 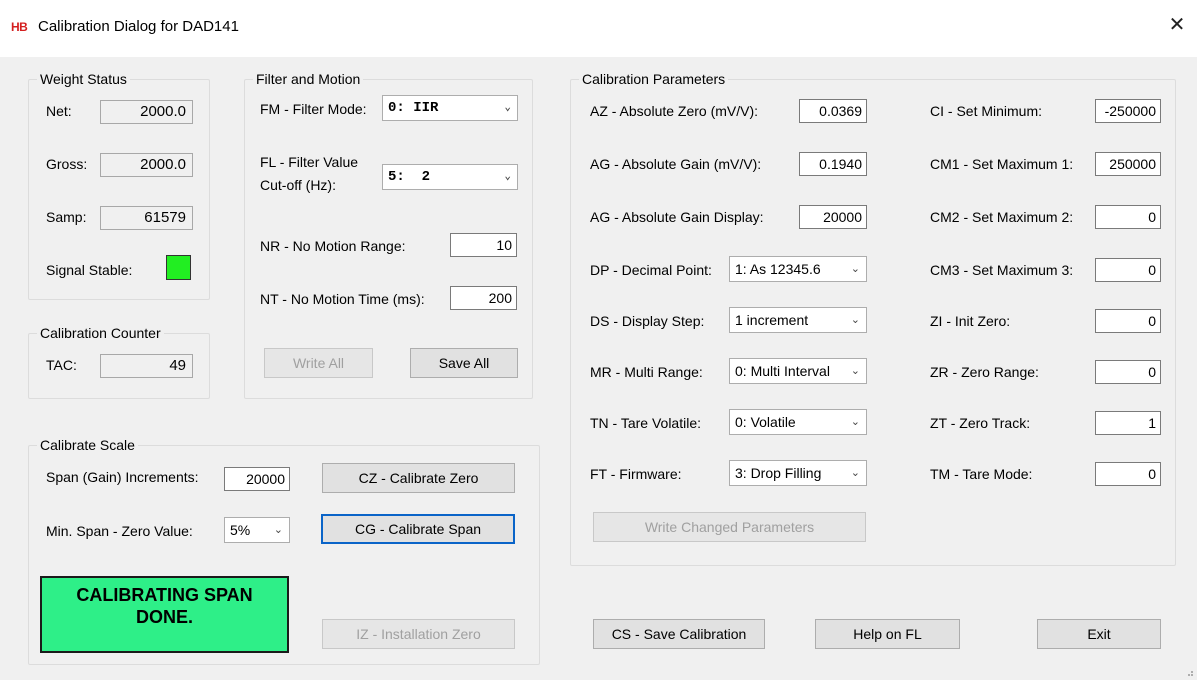 I want to click on az-input: 0.0369, so click(x=833, y=111).